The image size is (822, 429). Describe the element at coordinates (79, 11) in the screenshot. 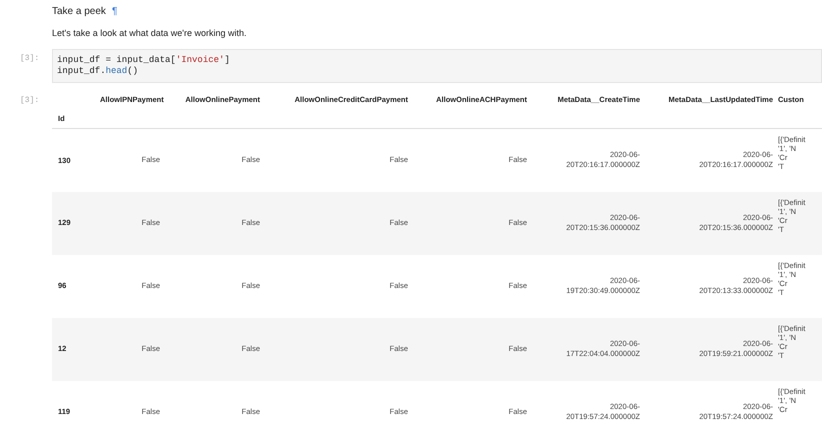

I see `markdown-heading: Take a peek` at that location.